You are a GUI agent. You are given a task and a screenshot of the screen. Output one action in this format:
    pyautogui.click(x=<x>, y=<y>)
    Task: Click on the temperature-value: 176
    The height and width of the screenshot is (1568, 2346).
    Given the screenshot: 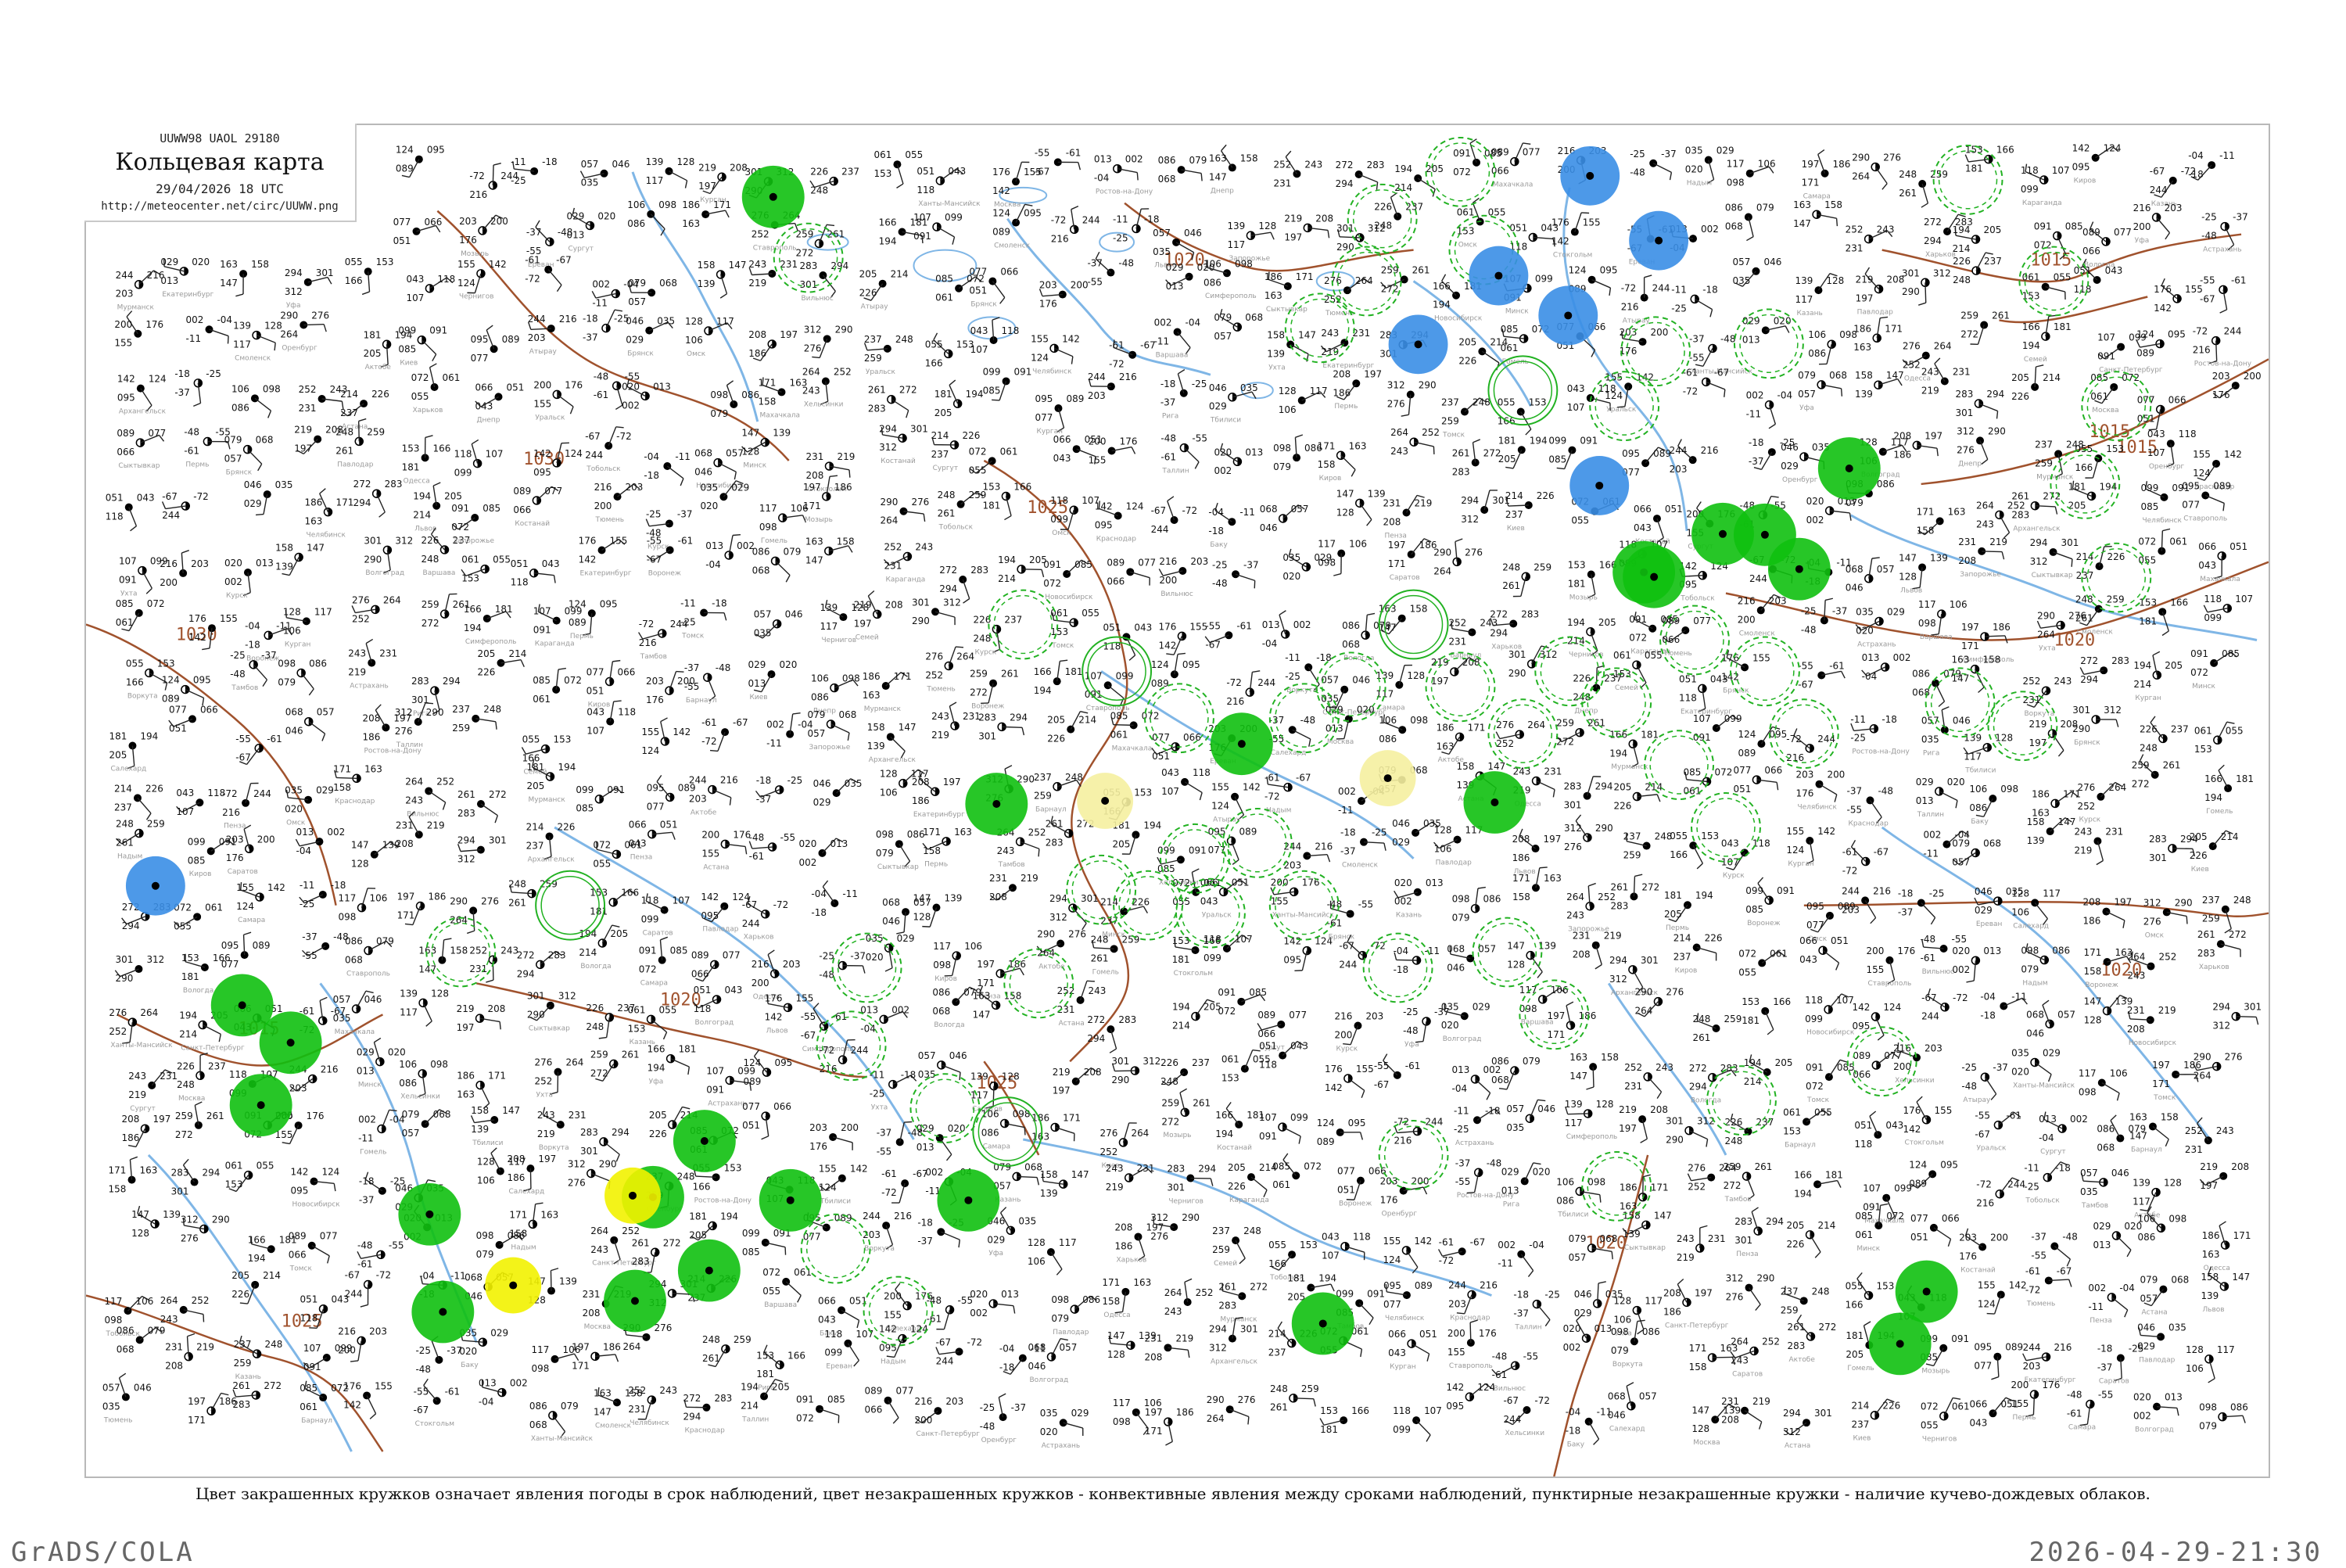 What is the action you would take?
    pyautogui.click(x=197, y=618)
    